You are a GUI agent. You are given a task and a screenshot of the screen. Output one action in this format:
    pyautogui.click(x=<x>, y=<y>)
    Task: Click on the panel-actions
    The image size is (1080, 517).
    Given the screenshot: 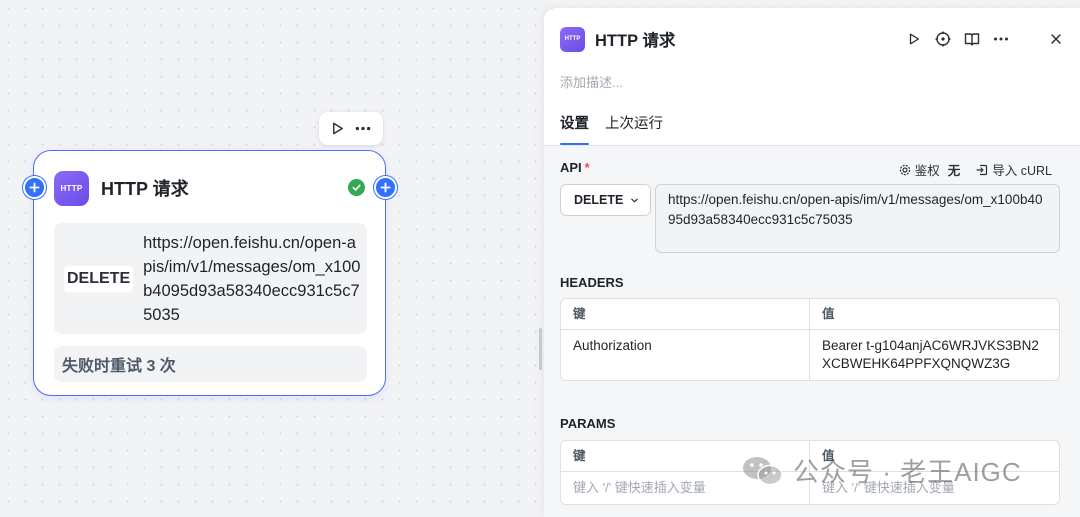 What is the action you would take?
    pyautogui.click(x=984, y=39)
    